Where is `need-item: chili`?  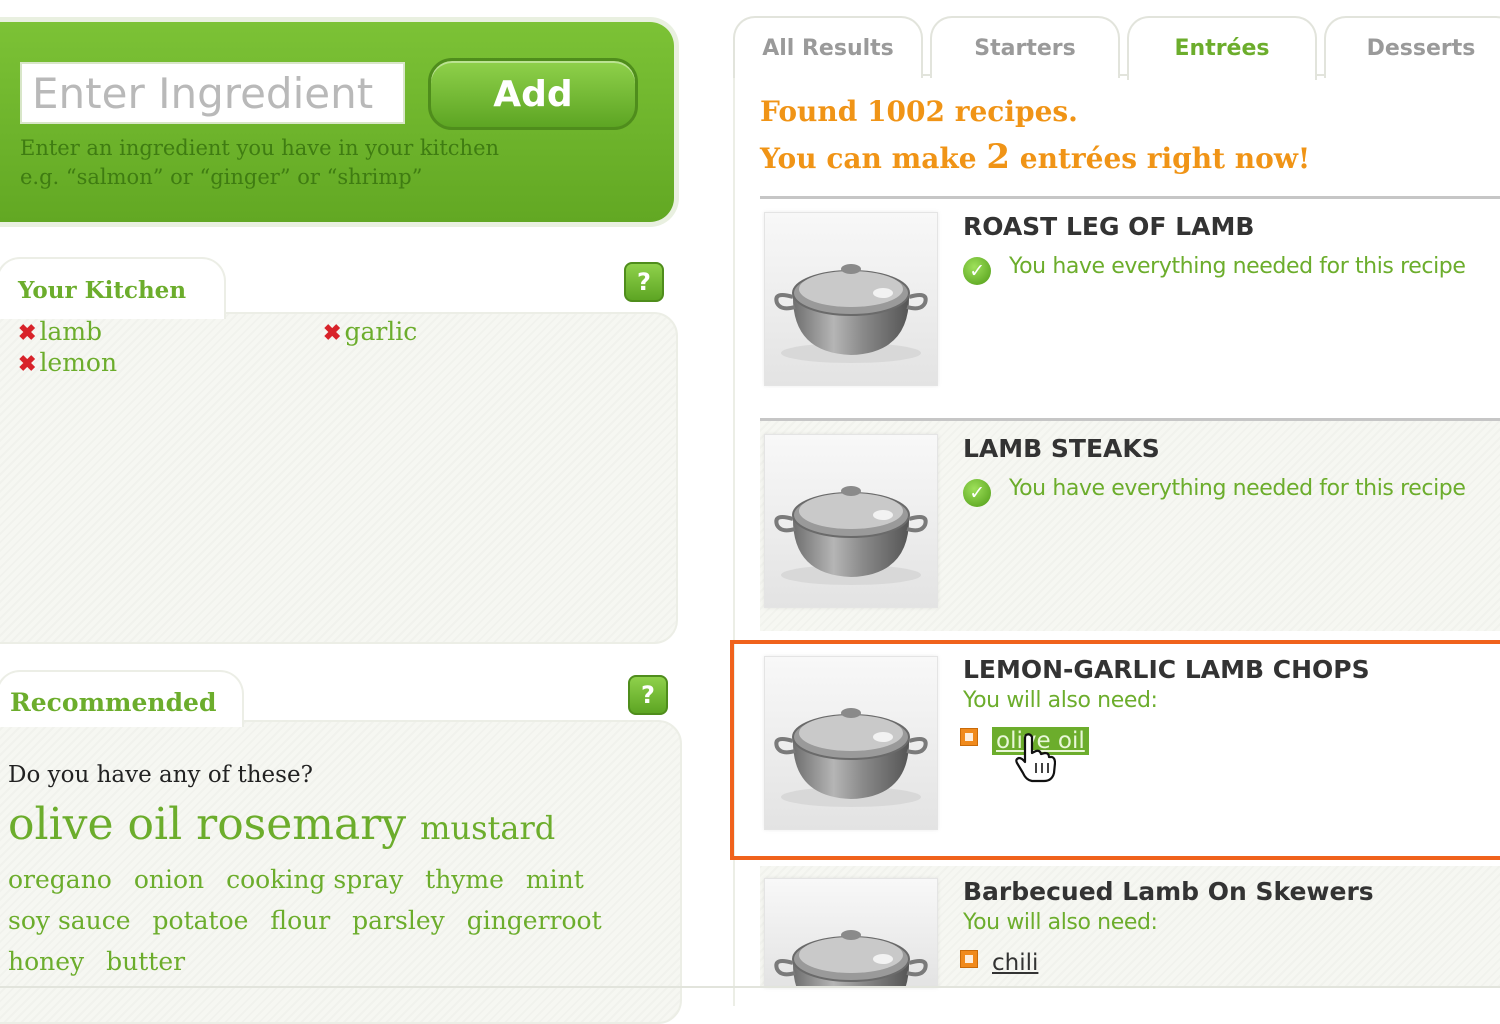
need-item: chili is located at coordinates (999, 963).